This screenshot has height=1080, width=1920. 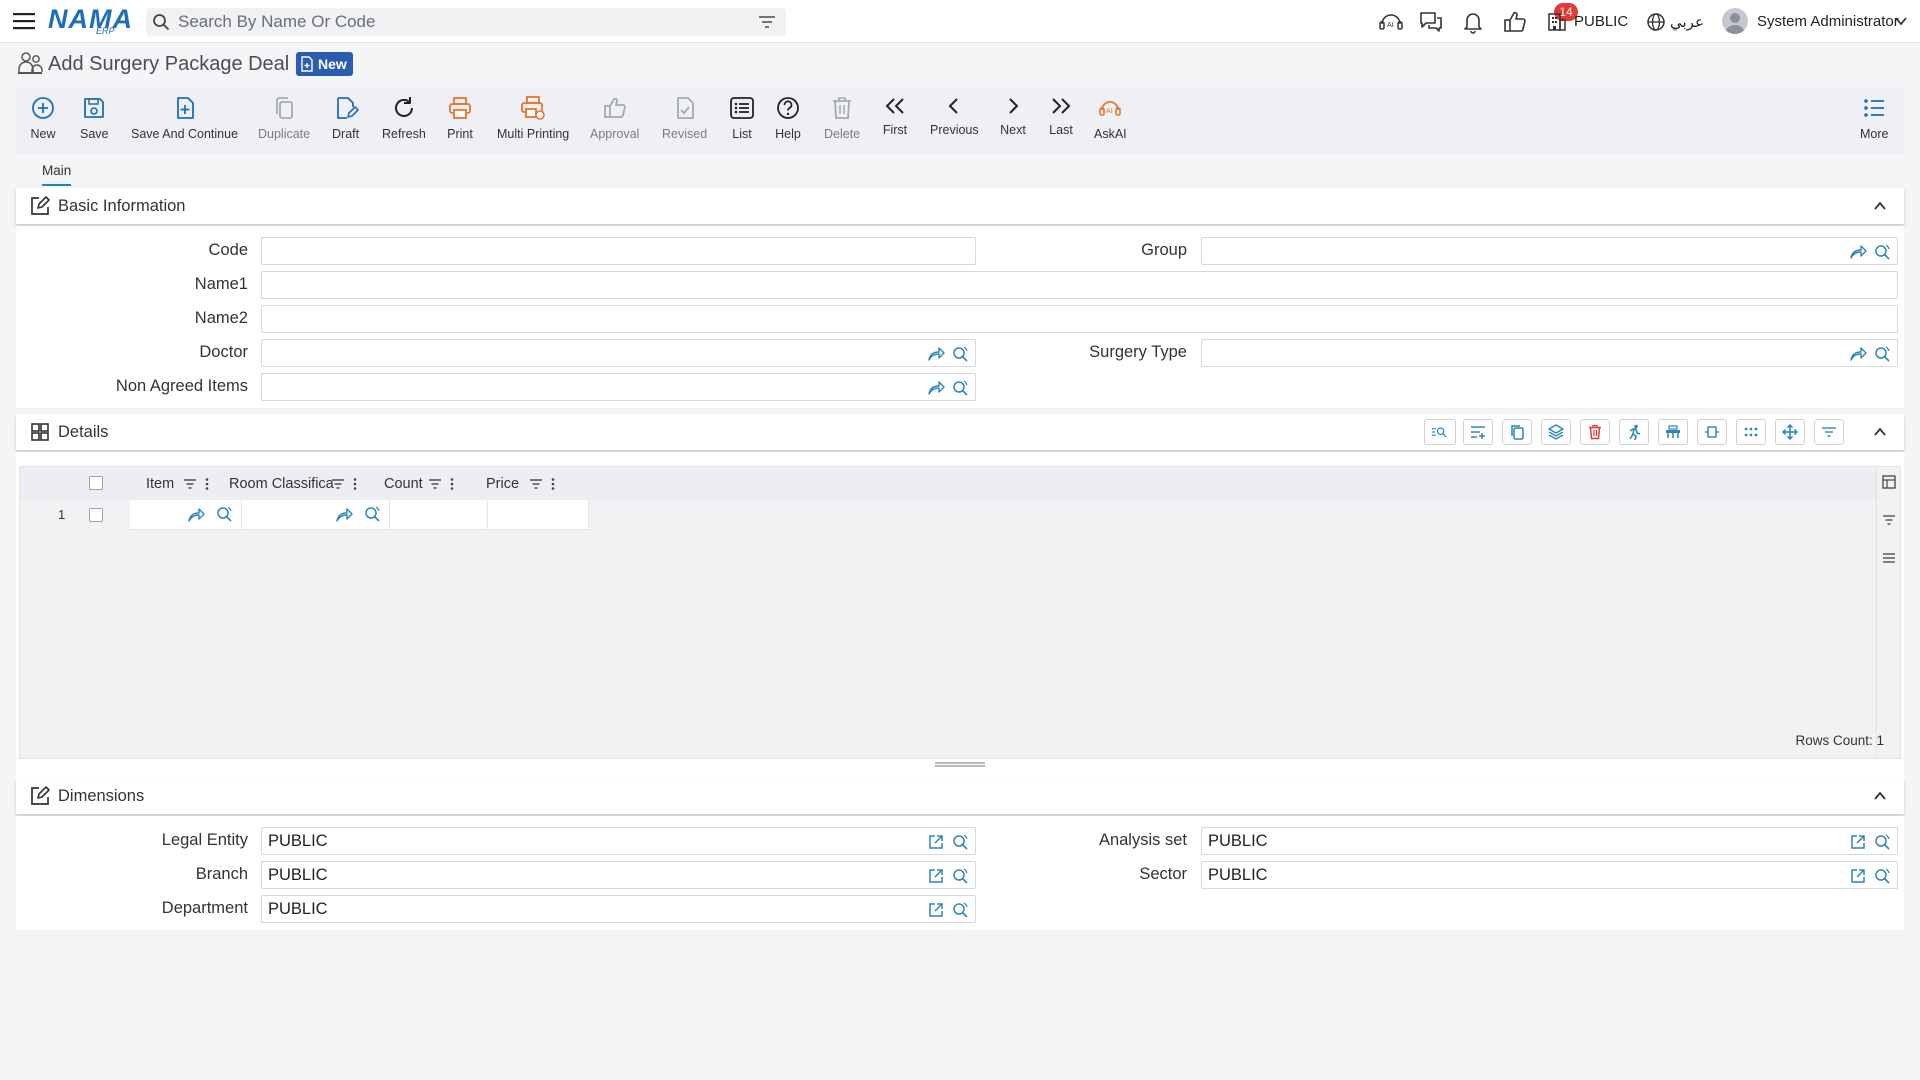 What do you see at coordinates (94, 118) in the screenshot?
I see `save-button: Save` at bounding box center [94, 118].